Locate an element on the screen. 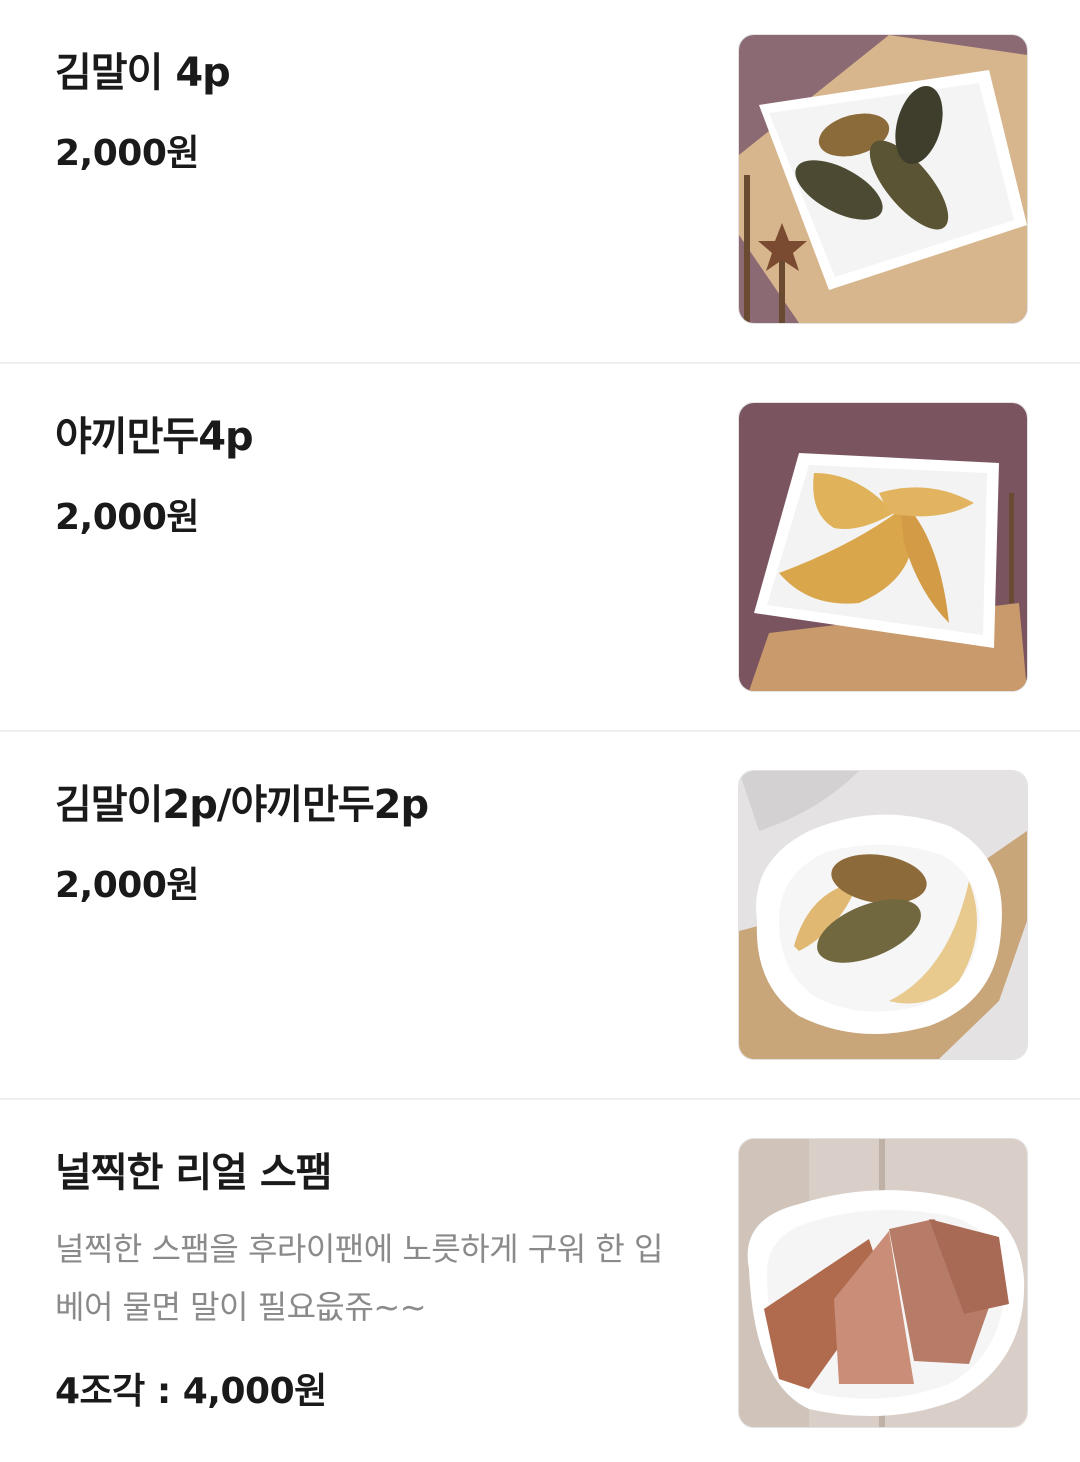  fried-seaweed-rolls-image is located at coordinates (883, 179).